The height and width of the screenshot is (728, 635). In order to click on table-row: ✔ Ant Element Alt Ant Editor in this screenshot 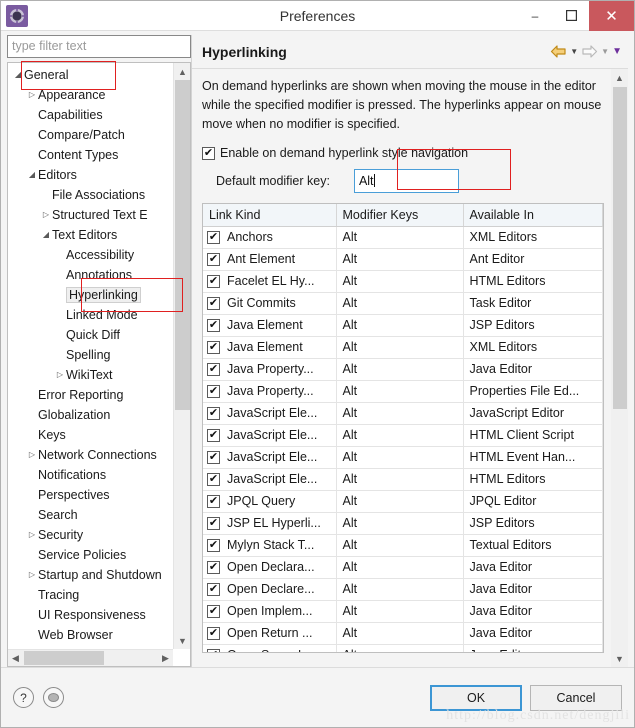, I will do `click(403, 259)`.